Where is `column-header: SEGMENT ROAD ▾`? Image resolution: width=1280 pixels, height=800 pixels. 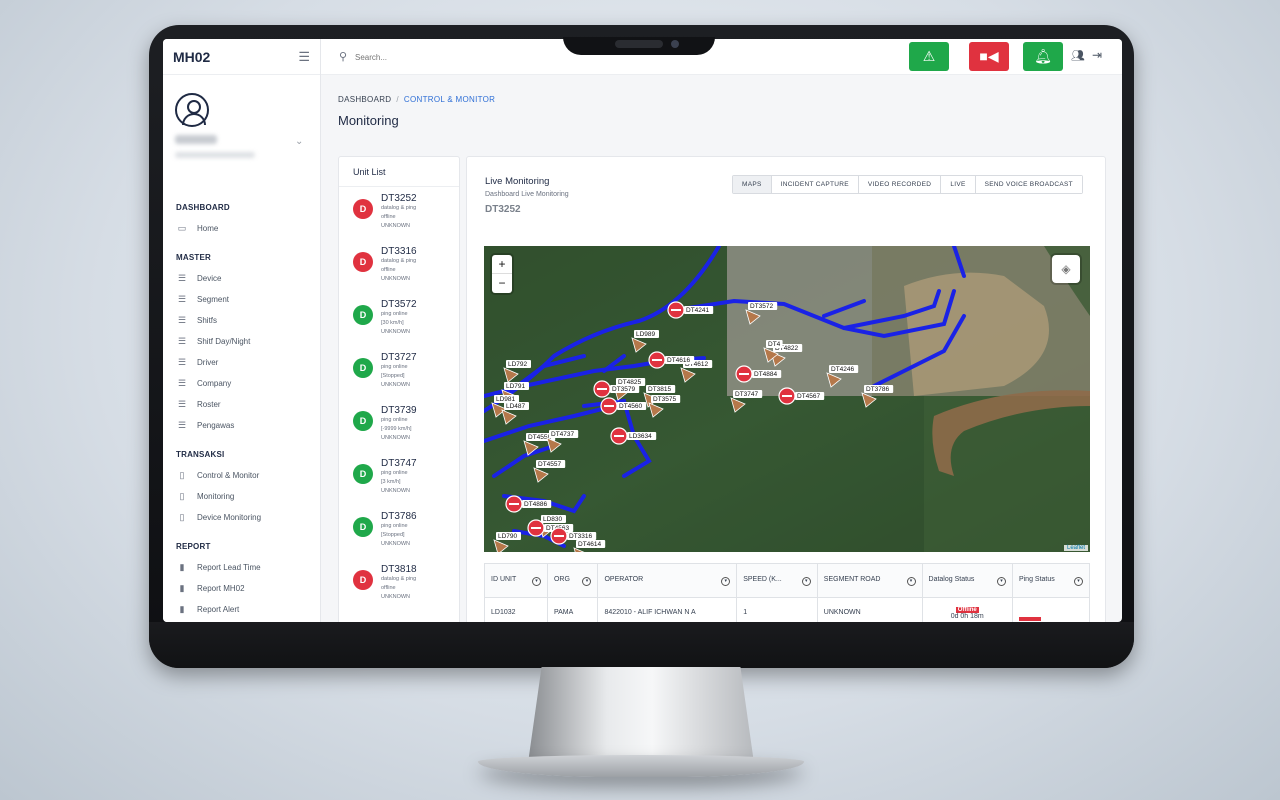
column-header: SEGMENT ROAD ▾ is located at coordinates (869, 580).